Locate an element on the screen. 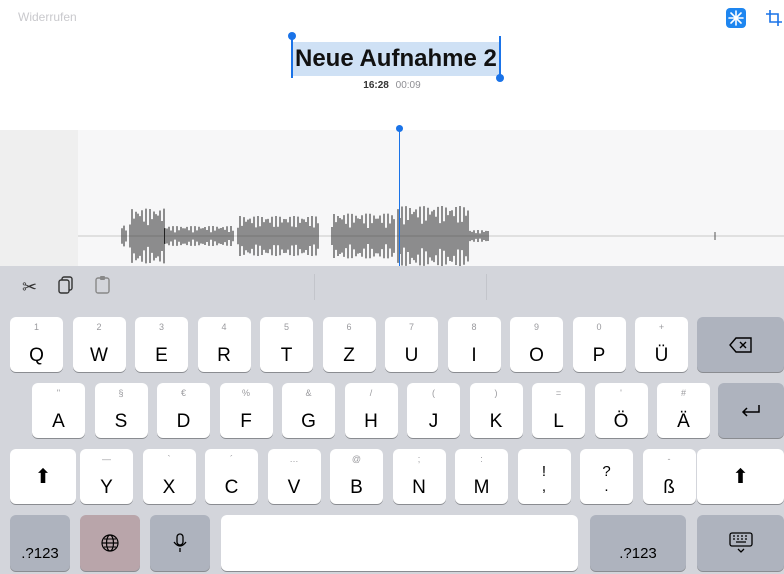  key-ö: ' Ö is located at coordinates (621, 410).